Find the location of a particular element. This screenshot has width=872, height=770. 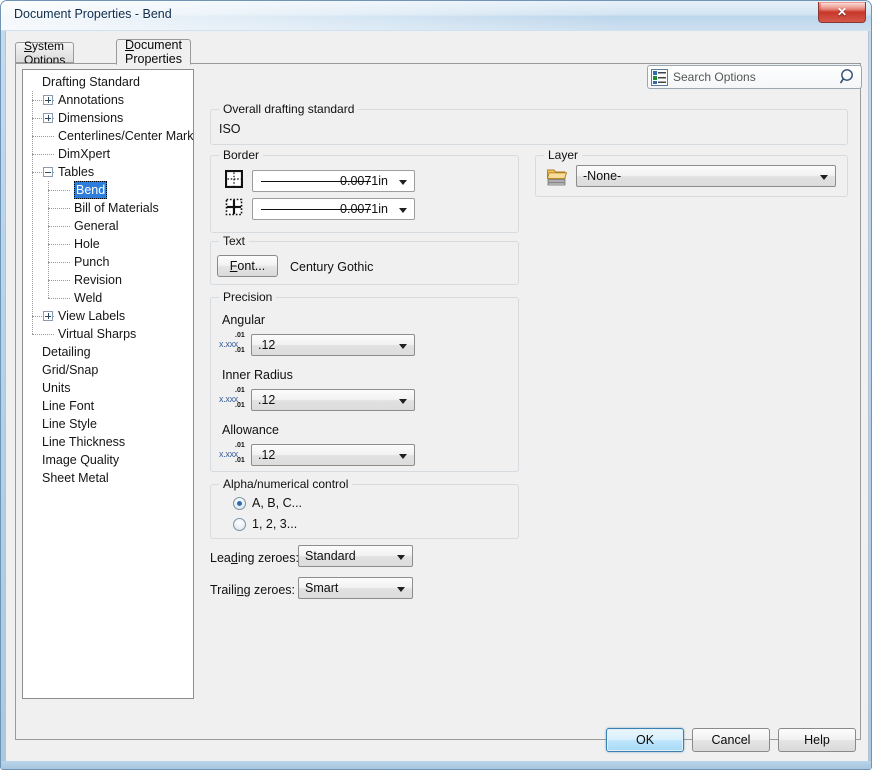

tree-item-label: Grid/Snap is located at coordinates (70, 370).